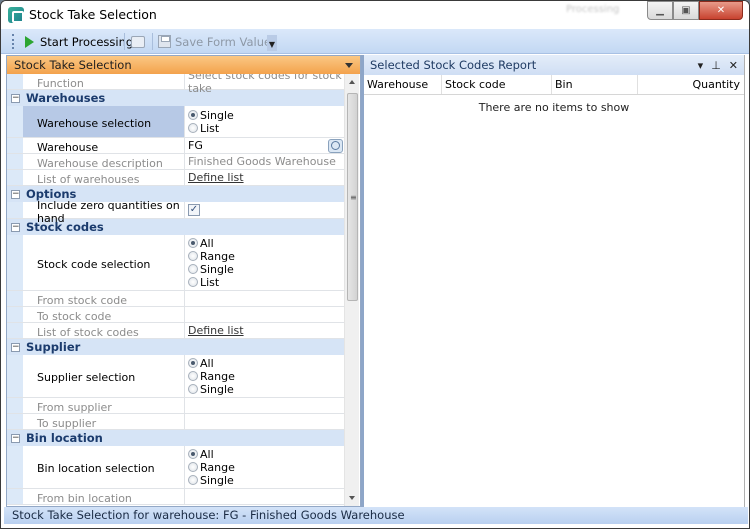 The width and height of the screenshot is (750, 529). Describe the element at coordinates (66, 98) in the screenshot. I see `category-label: Warehouses` at that location.